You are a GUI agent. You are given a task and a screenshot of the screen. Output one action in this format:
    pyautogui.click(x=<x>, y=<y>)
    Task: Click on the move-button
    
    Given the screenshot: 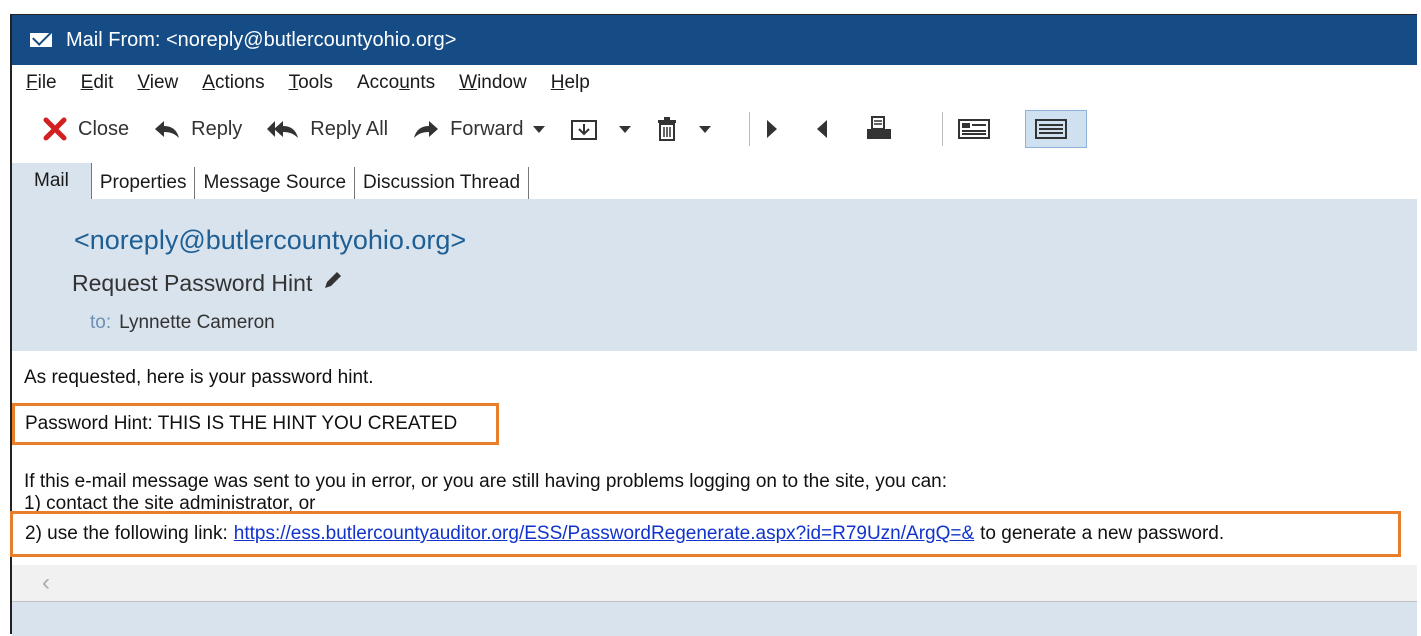 What is the action you would take?
    pyautogui.click(x=600, y=129)
    